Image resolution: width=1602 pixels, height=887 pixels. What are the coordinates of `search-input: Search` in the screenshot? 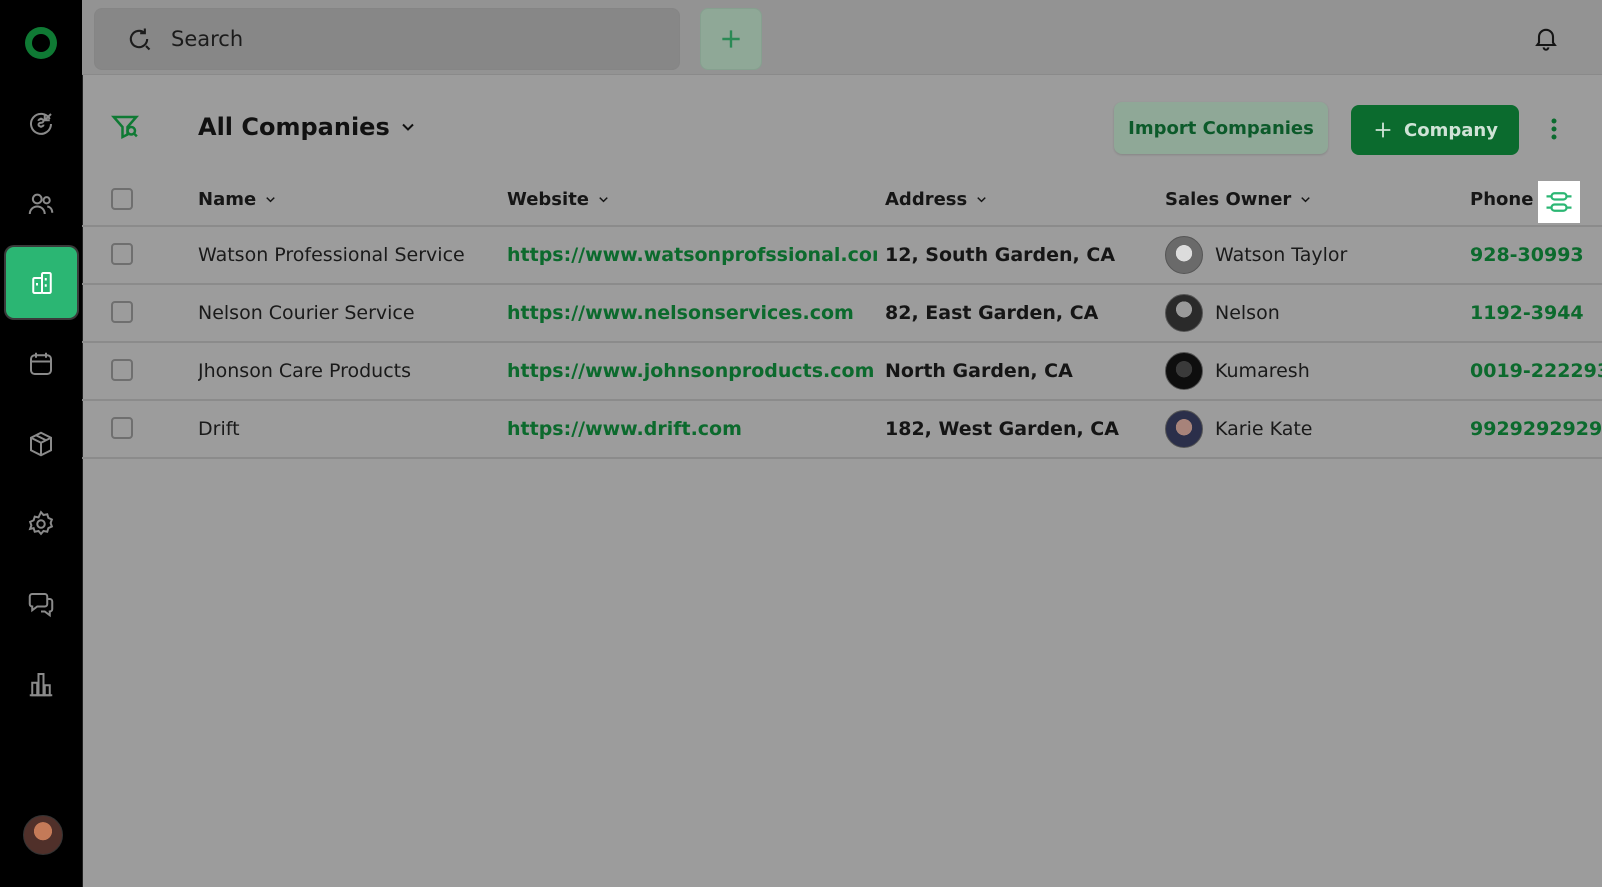 It's located at (387, 39).